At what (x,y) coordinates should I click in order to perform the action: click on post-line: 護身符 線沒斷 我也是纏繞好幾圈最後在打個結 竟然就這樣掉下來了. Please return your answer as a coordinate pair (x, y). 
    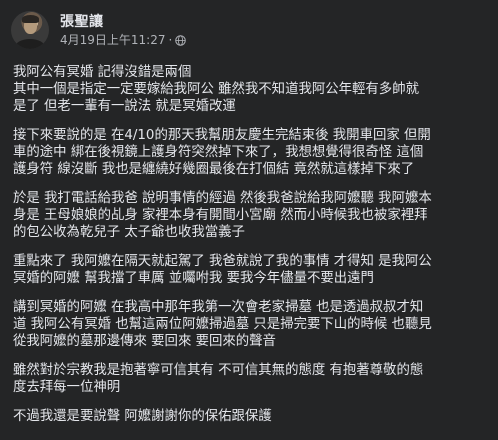
    Looking at the image, I should click on (214, 169).